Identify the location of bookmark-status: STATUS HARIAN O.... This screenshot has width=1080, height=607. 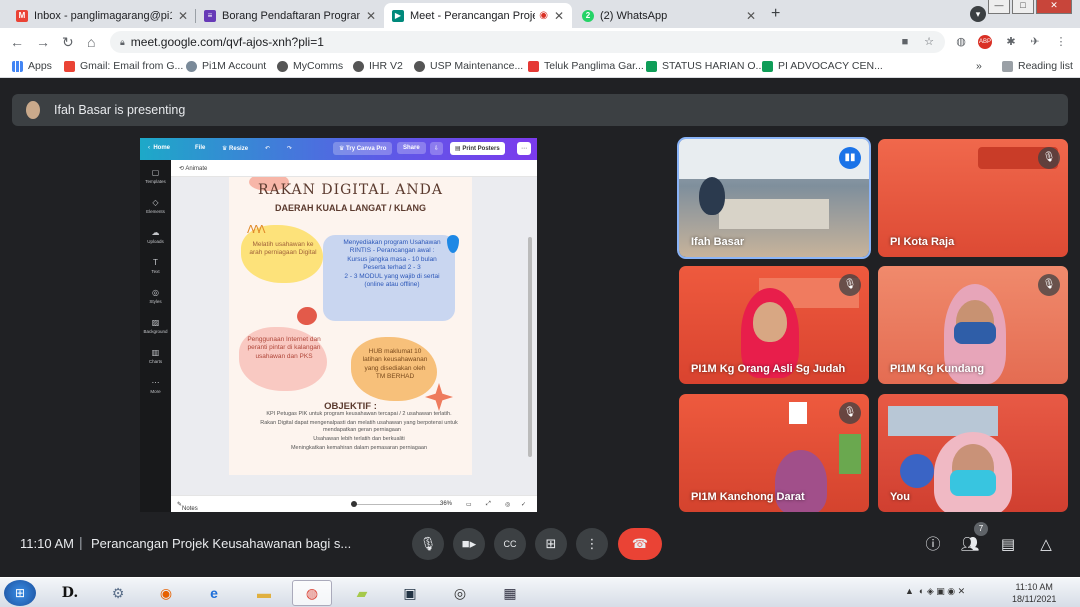
(705, 66).